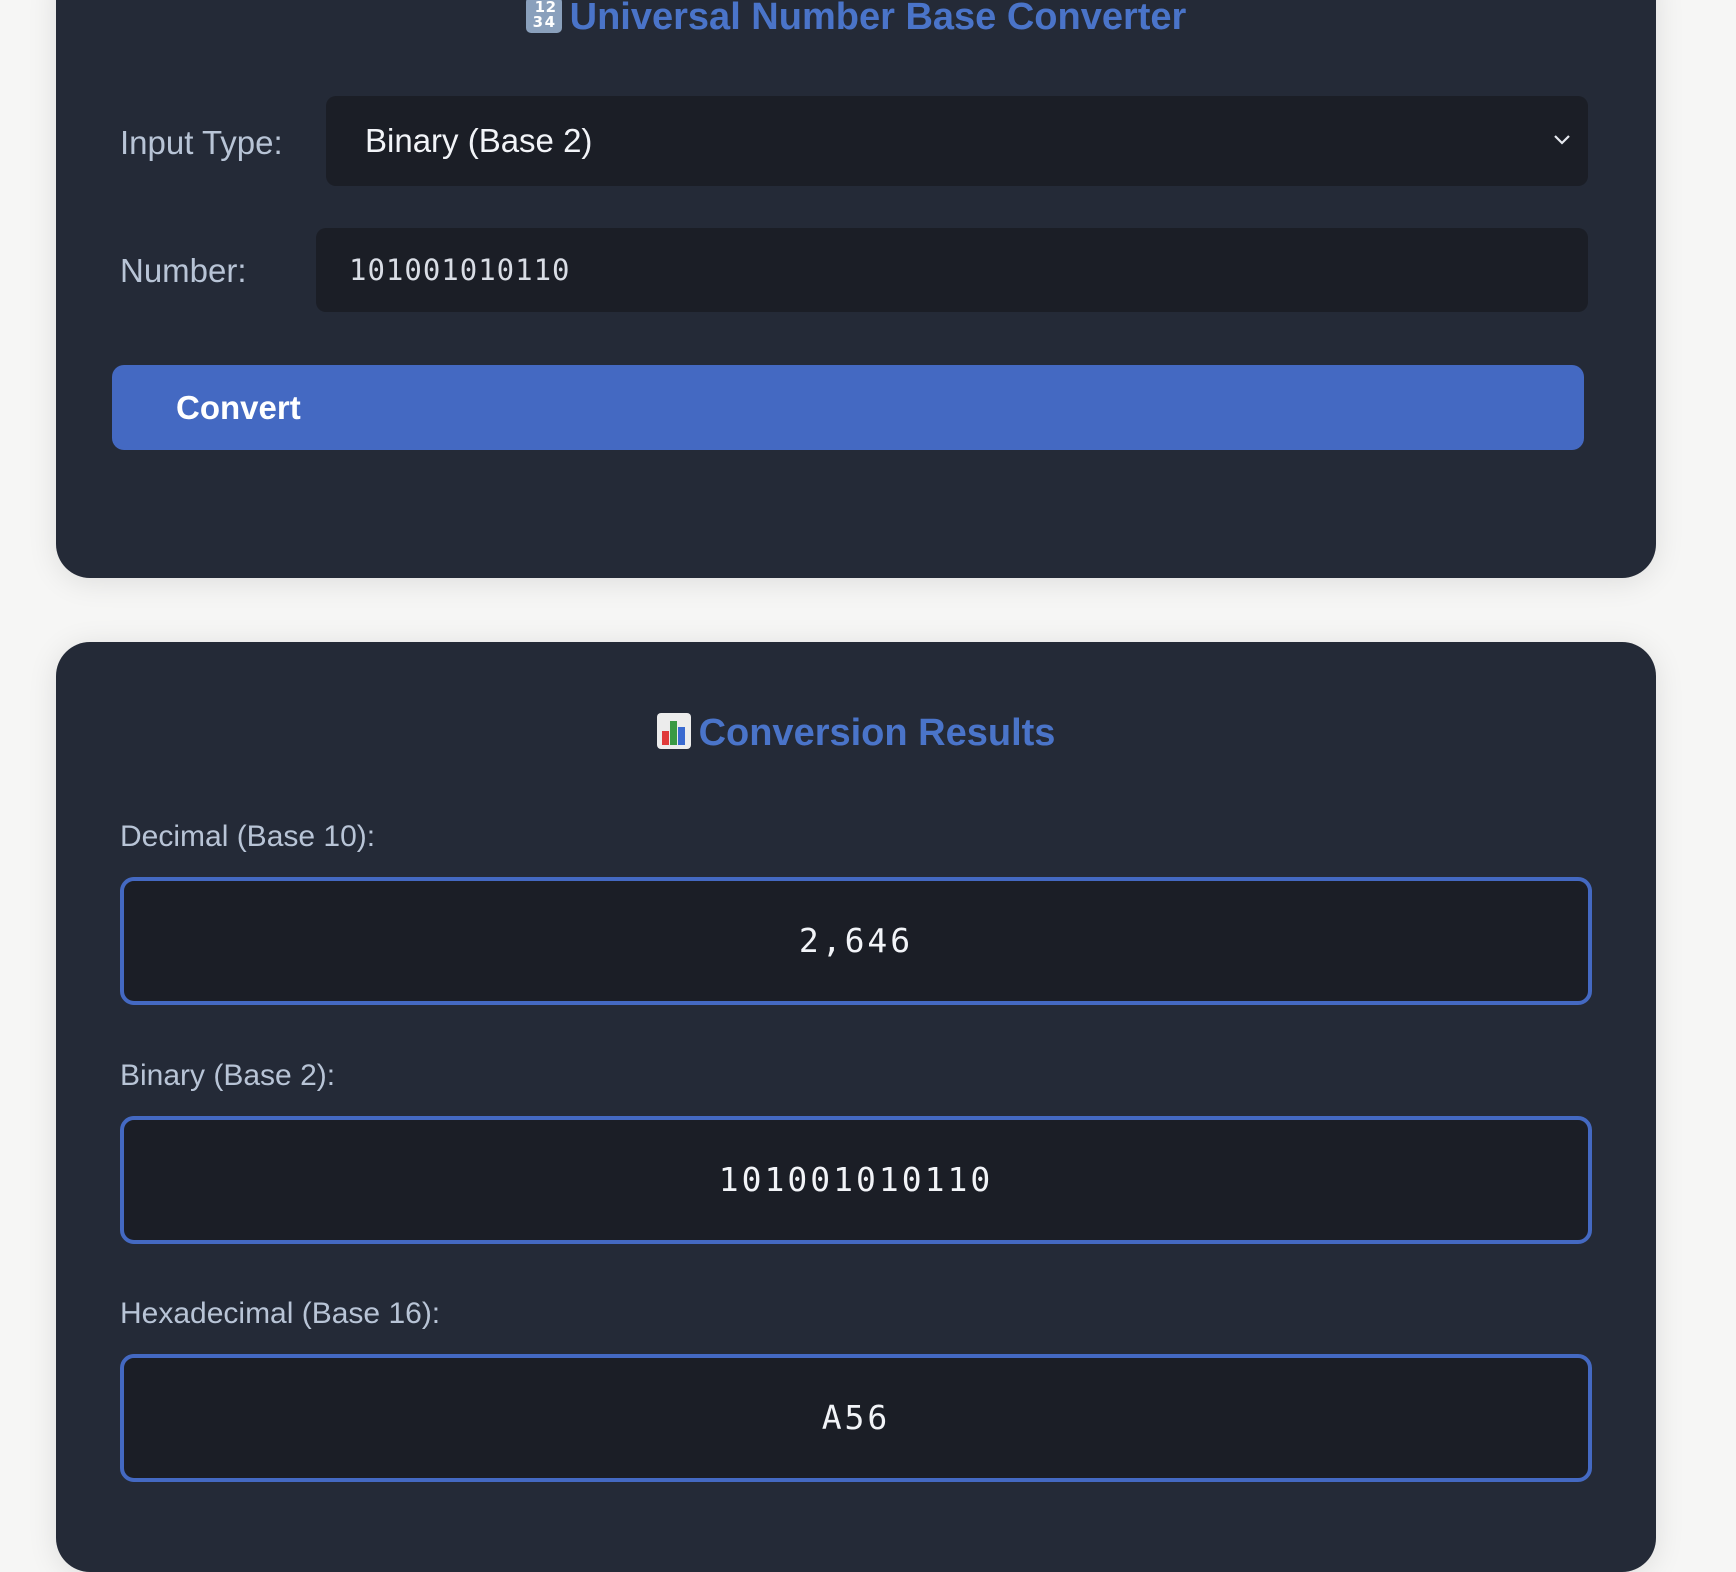 The width and height of the screenshot is (1736, 1572). What do you see at coordinates (201, 142) in the screenshot?
I see `input-type-label: Input Type:` at bounding box center [201, 142].